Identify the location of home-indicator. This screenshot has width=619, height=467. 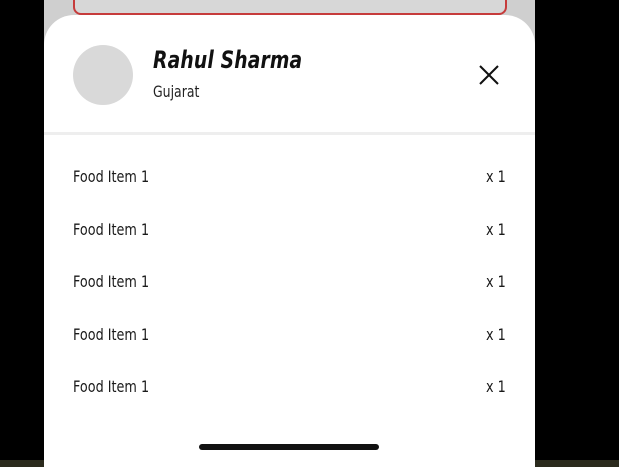
(289, 447).